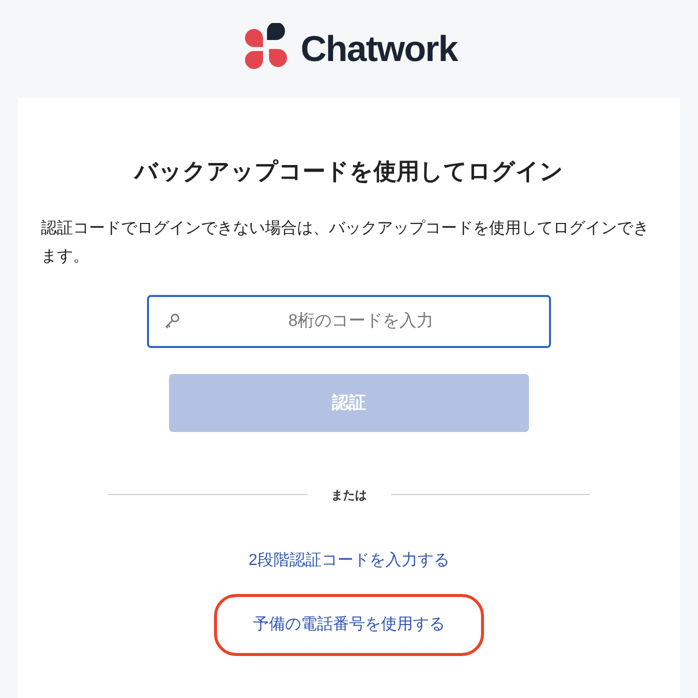 The image size is (698, 698). Describe the element at coordinates (349, 561) in the screenshot. I see `link: 2段階認証コードを入力する` at that location.